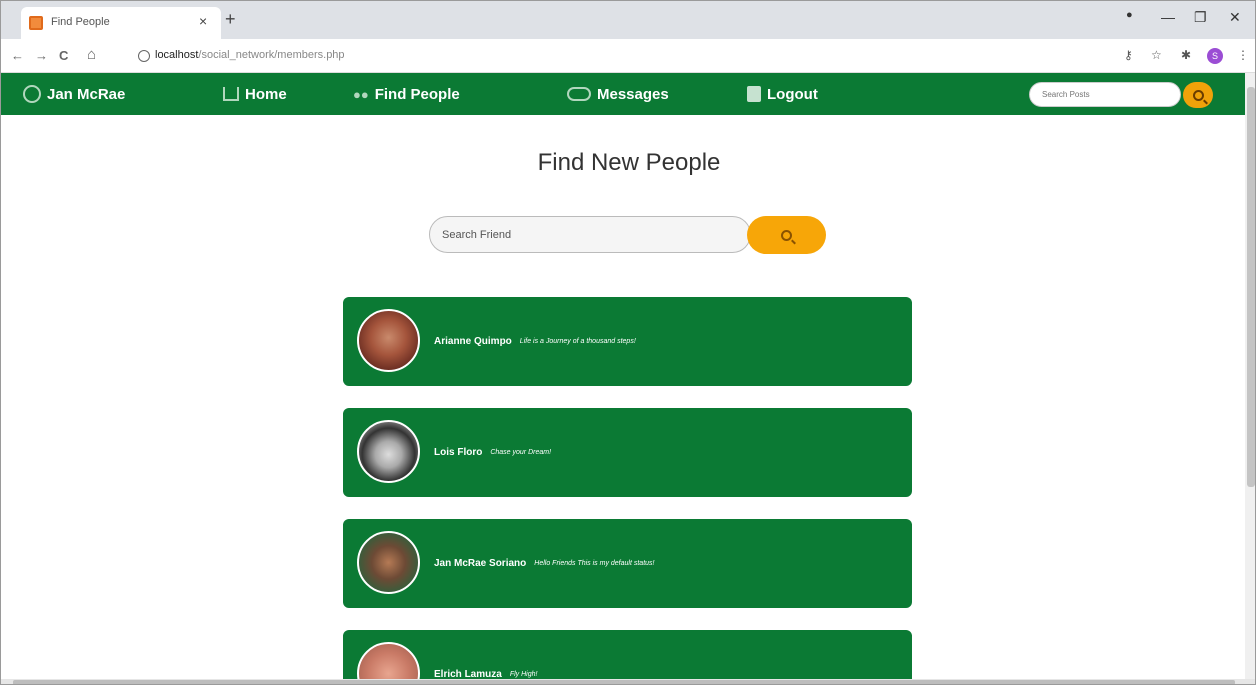 The width and height of the screenshot is (1256, 685). Describe the element at coordinates (230, 19) in the screenshot. I see `new-tab-icon: +` at that location.